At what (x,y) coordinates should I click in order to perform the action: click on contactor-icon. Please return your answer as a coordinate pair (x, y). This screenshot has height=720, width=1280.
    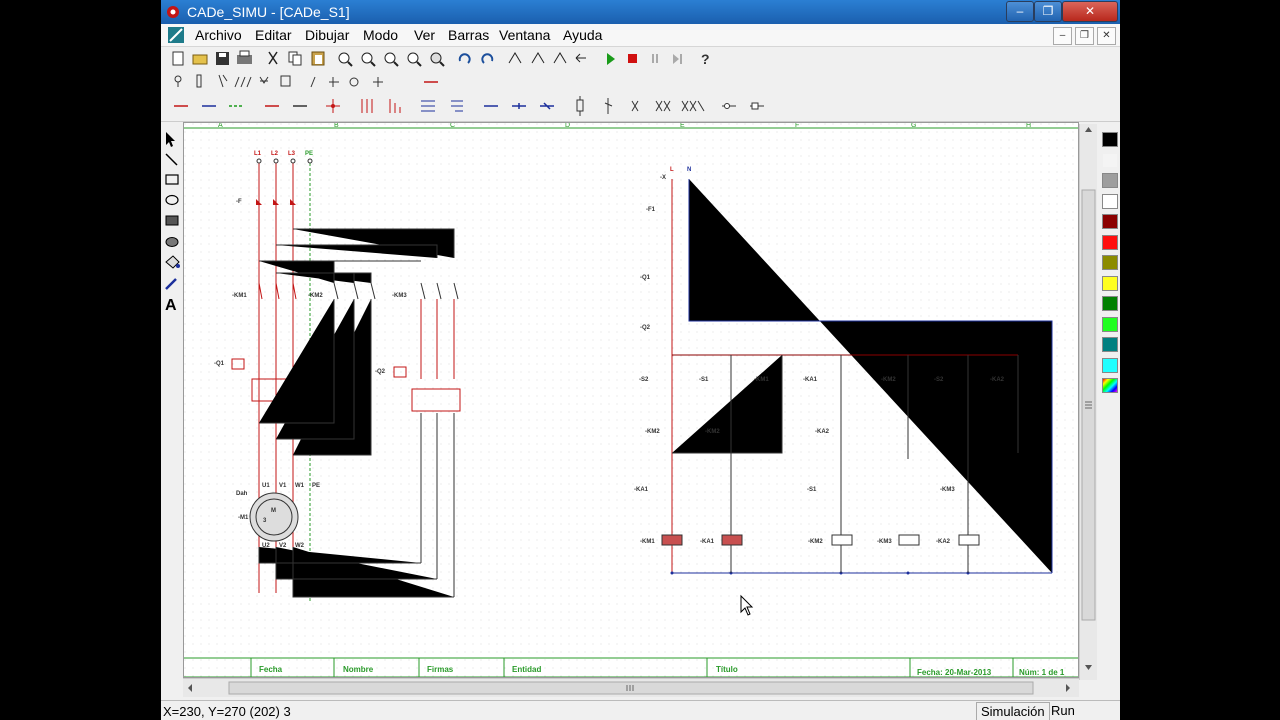
    Looking at the image, I should click on (264, 80).